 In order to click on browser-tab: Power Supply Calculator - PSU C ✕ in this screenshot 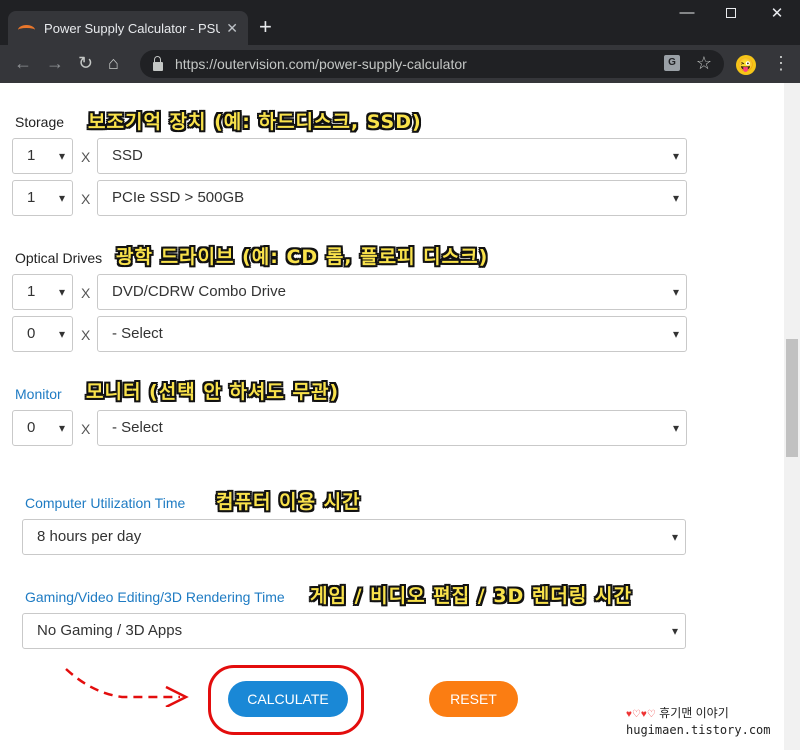, I will do `click(128, 28)`.